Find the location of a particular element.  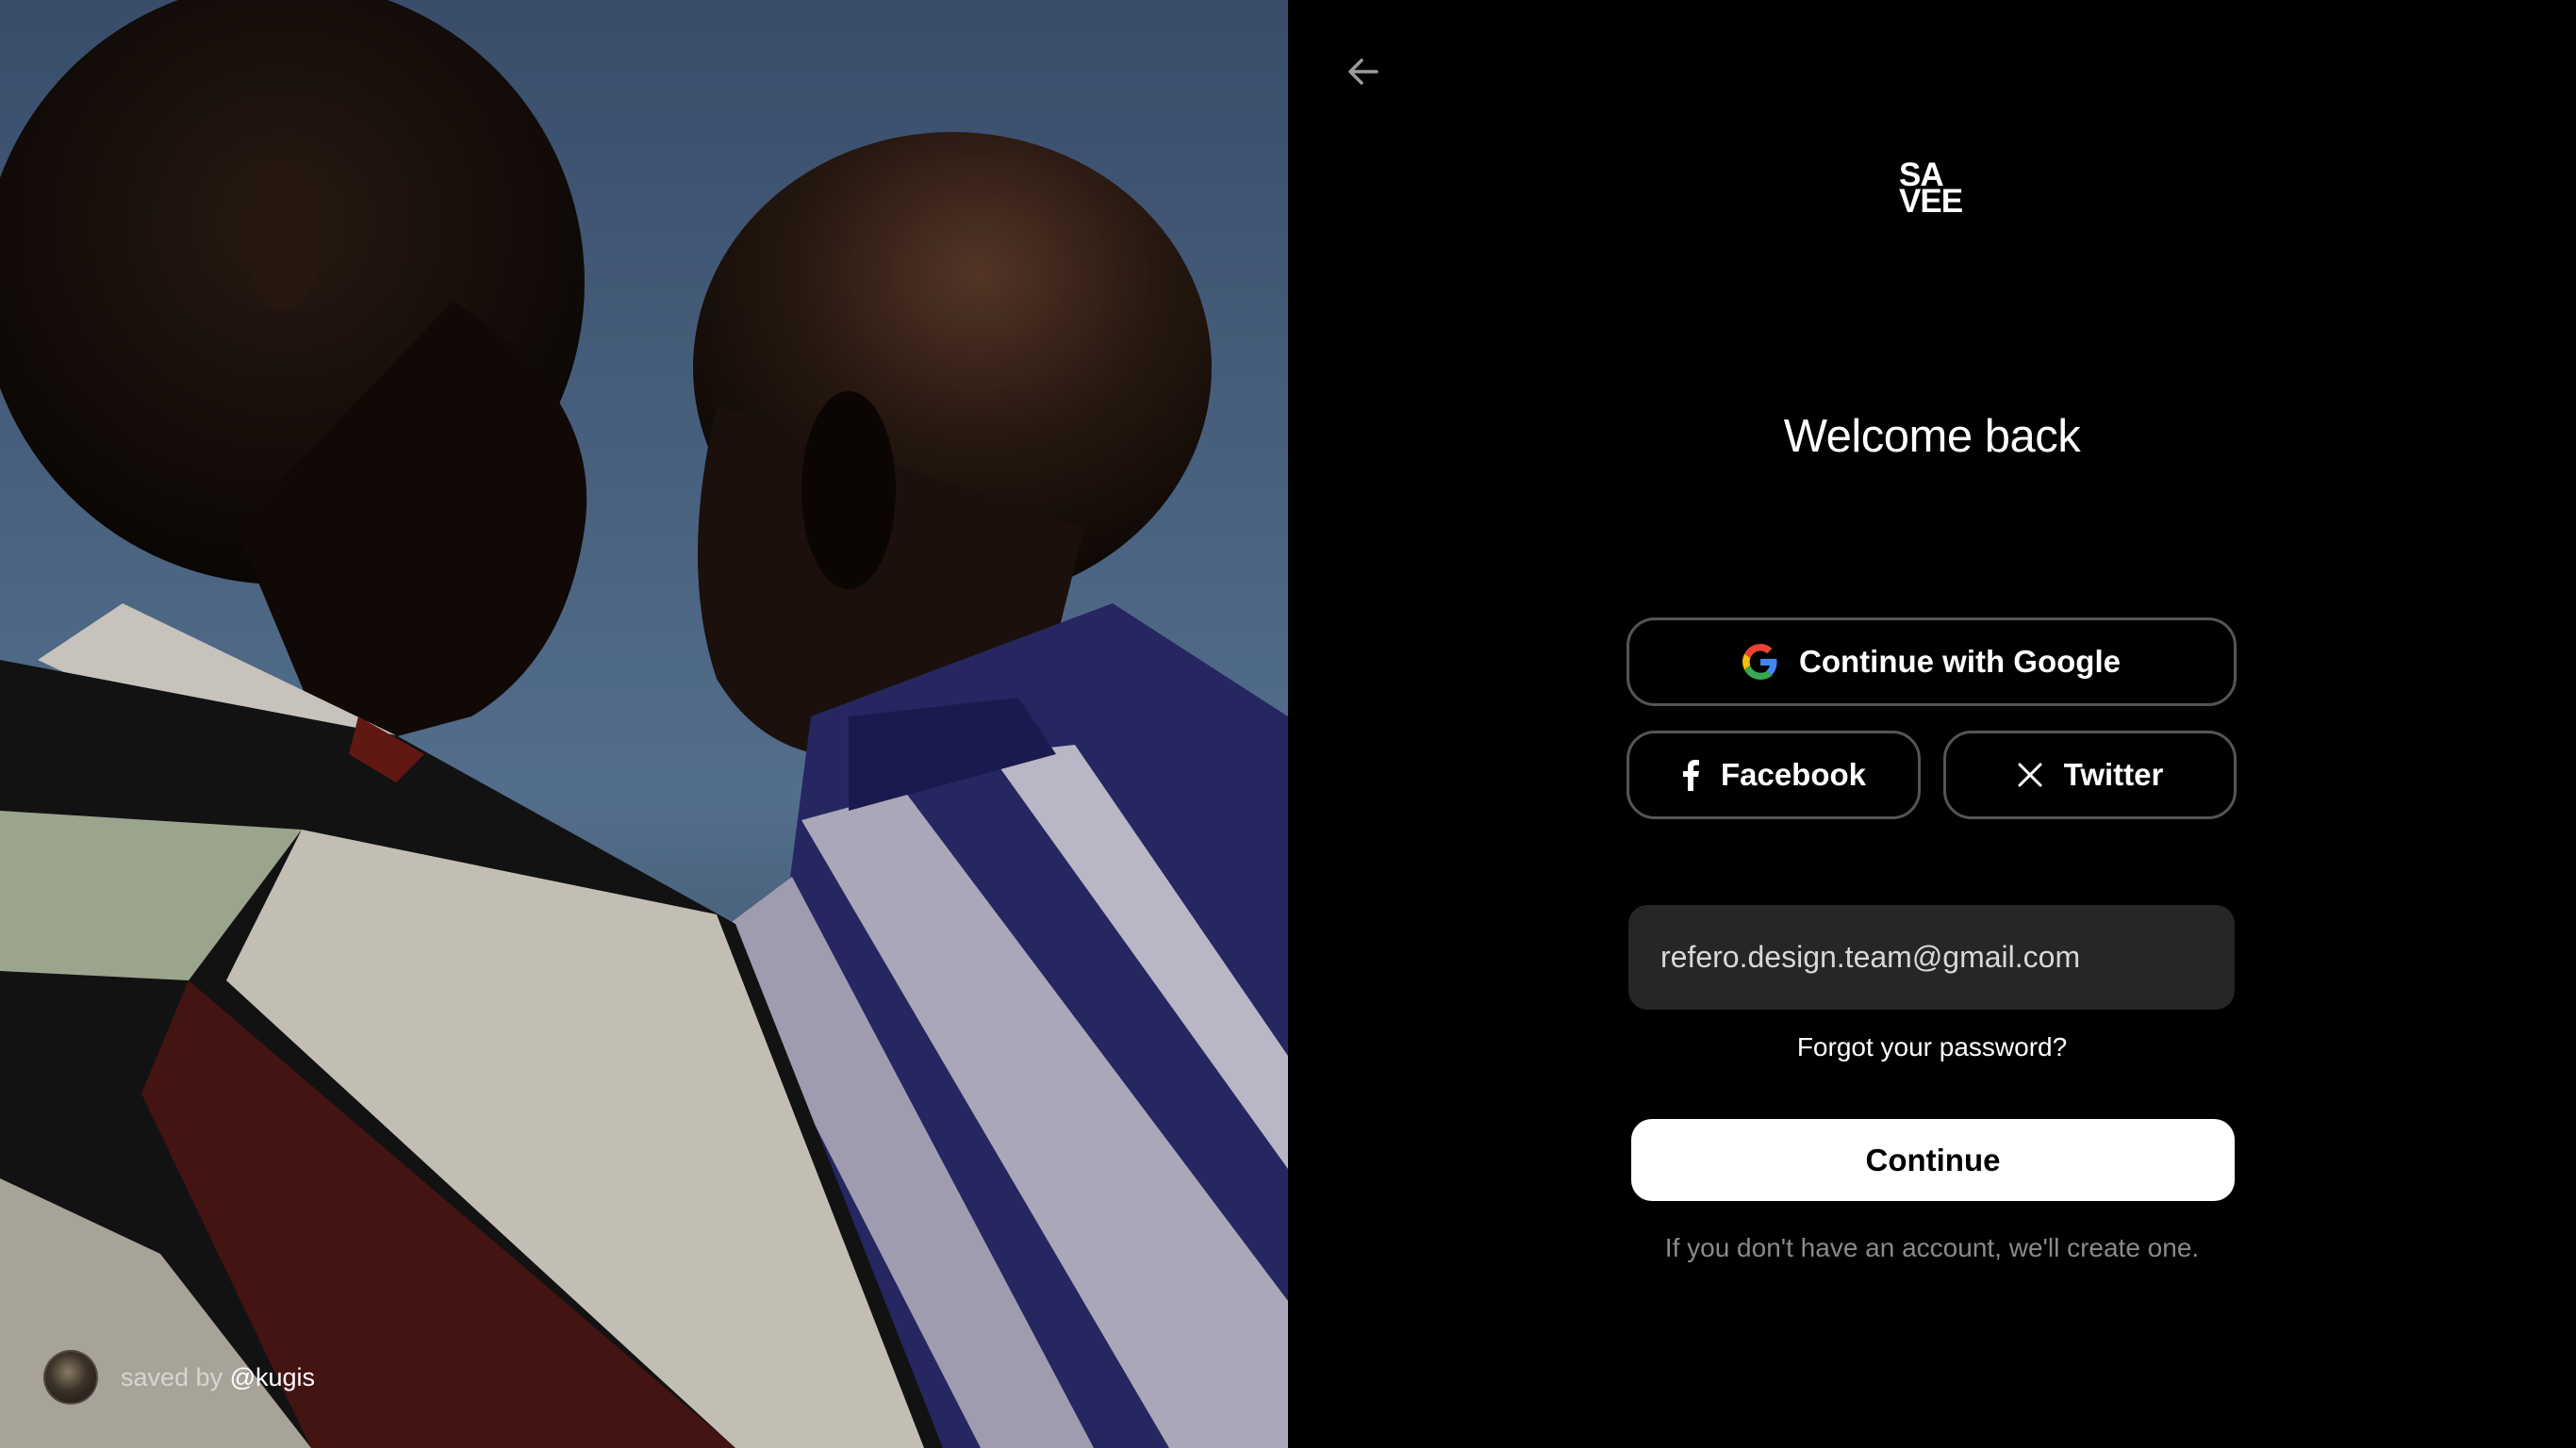

continue-with-google-button: Continue with Google is located at coordinates (1932, 661).